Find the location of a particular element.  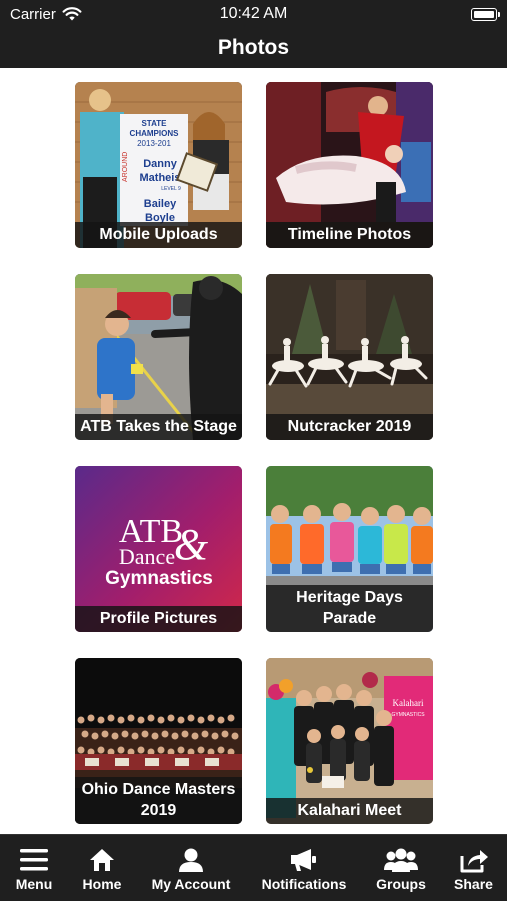

tab-groups: Groups is located at coordinates (401, 868).